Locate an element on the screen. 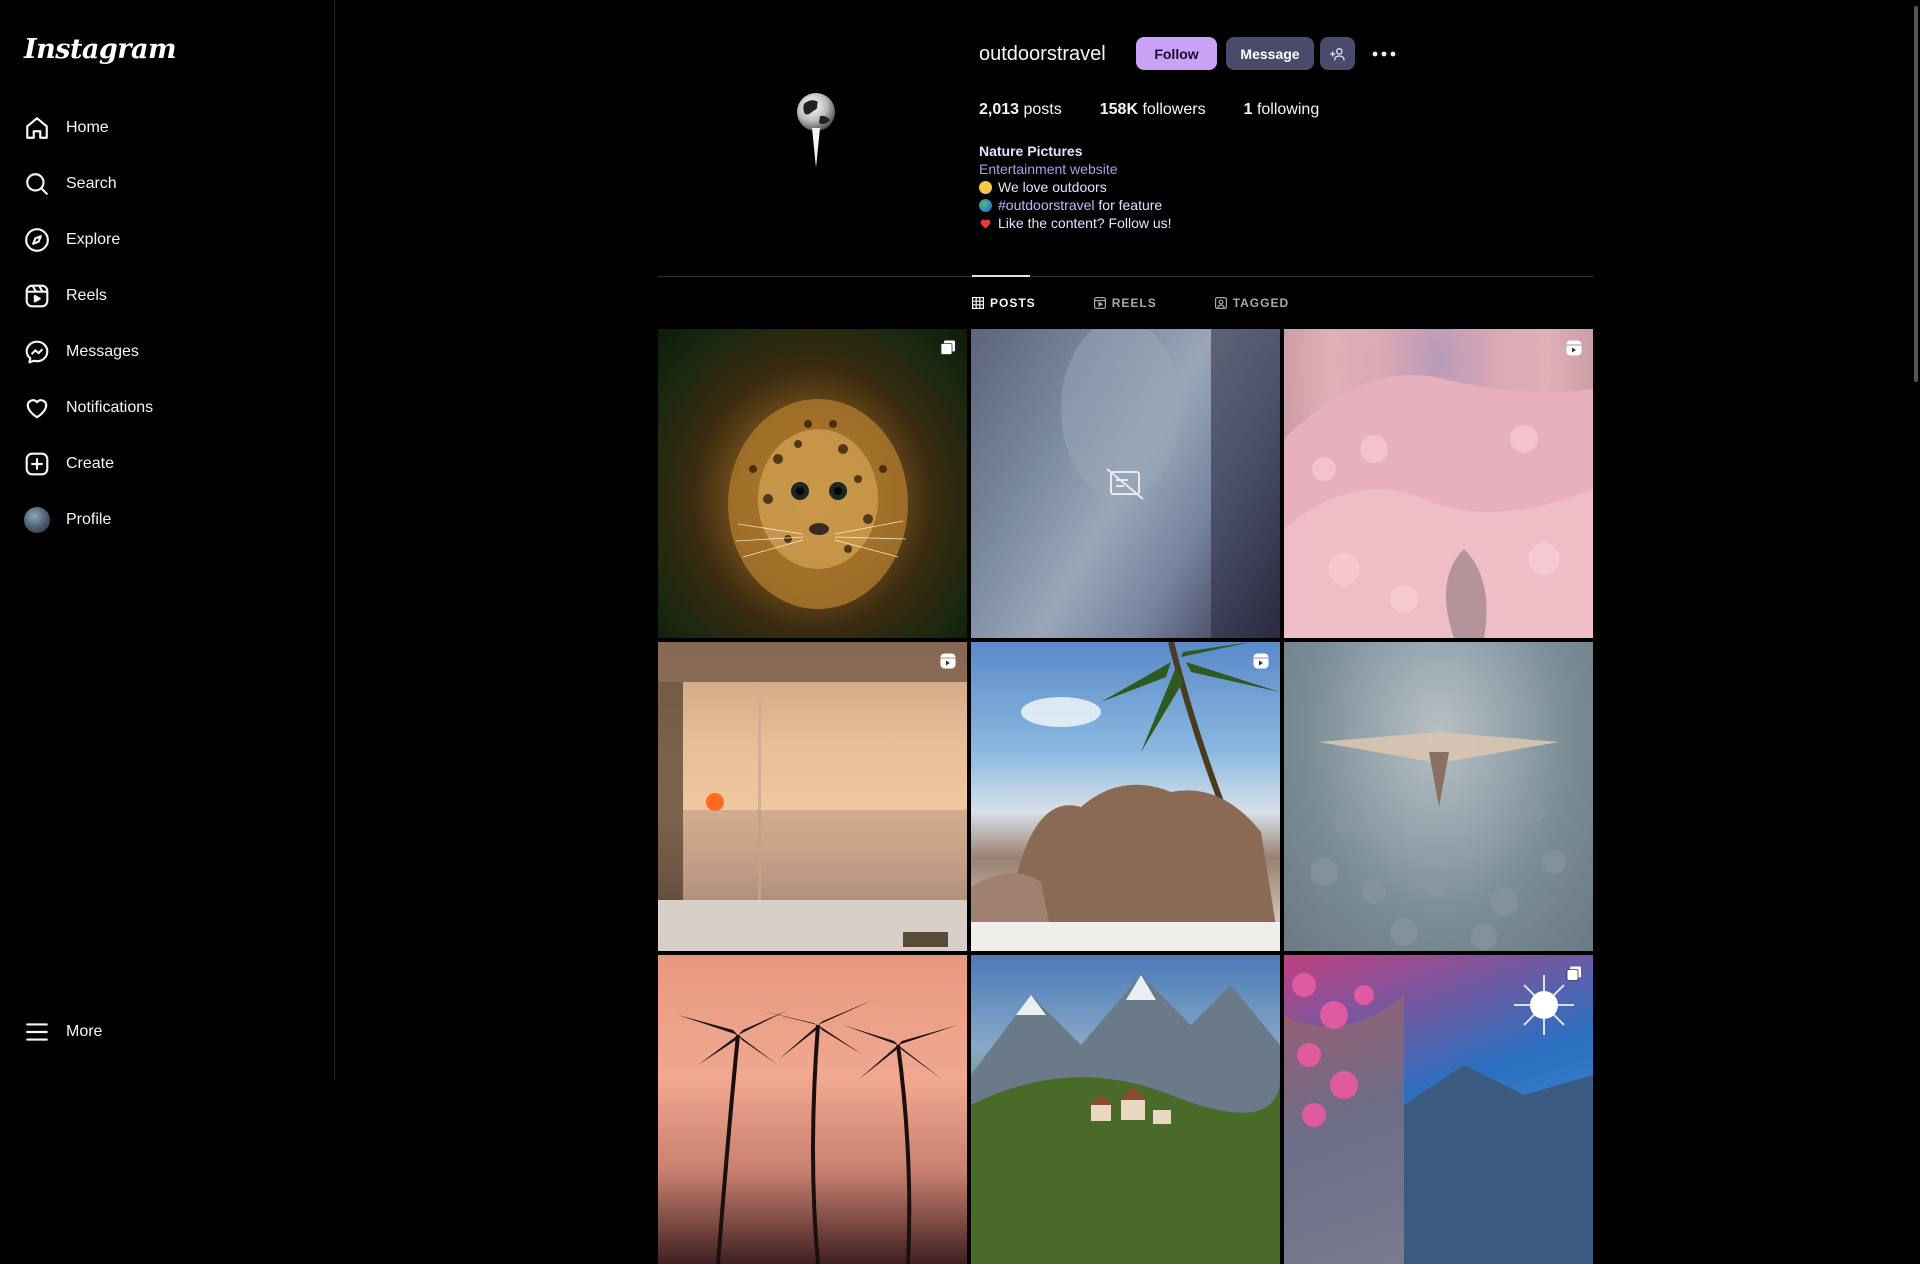  message-button: Message is located at coordinates (1270, 53).